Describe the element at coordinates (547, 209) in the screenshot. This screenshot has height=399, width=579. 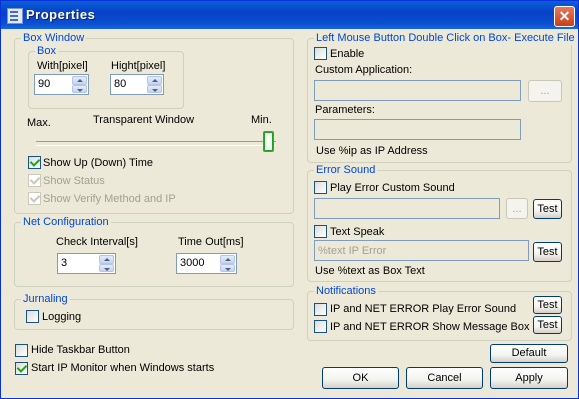
I see `test-sound-button: Test` at that location.